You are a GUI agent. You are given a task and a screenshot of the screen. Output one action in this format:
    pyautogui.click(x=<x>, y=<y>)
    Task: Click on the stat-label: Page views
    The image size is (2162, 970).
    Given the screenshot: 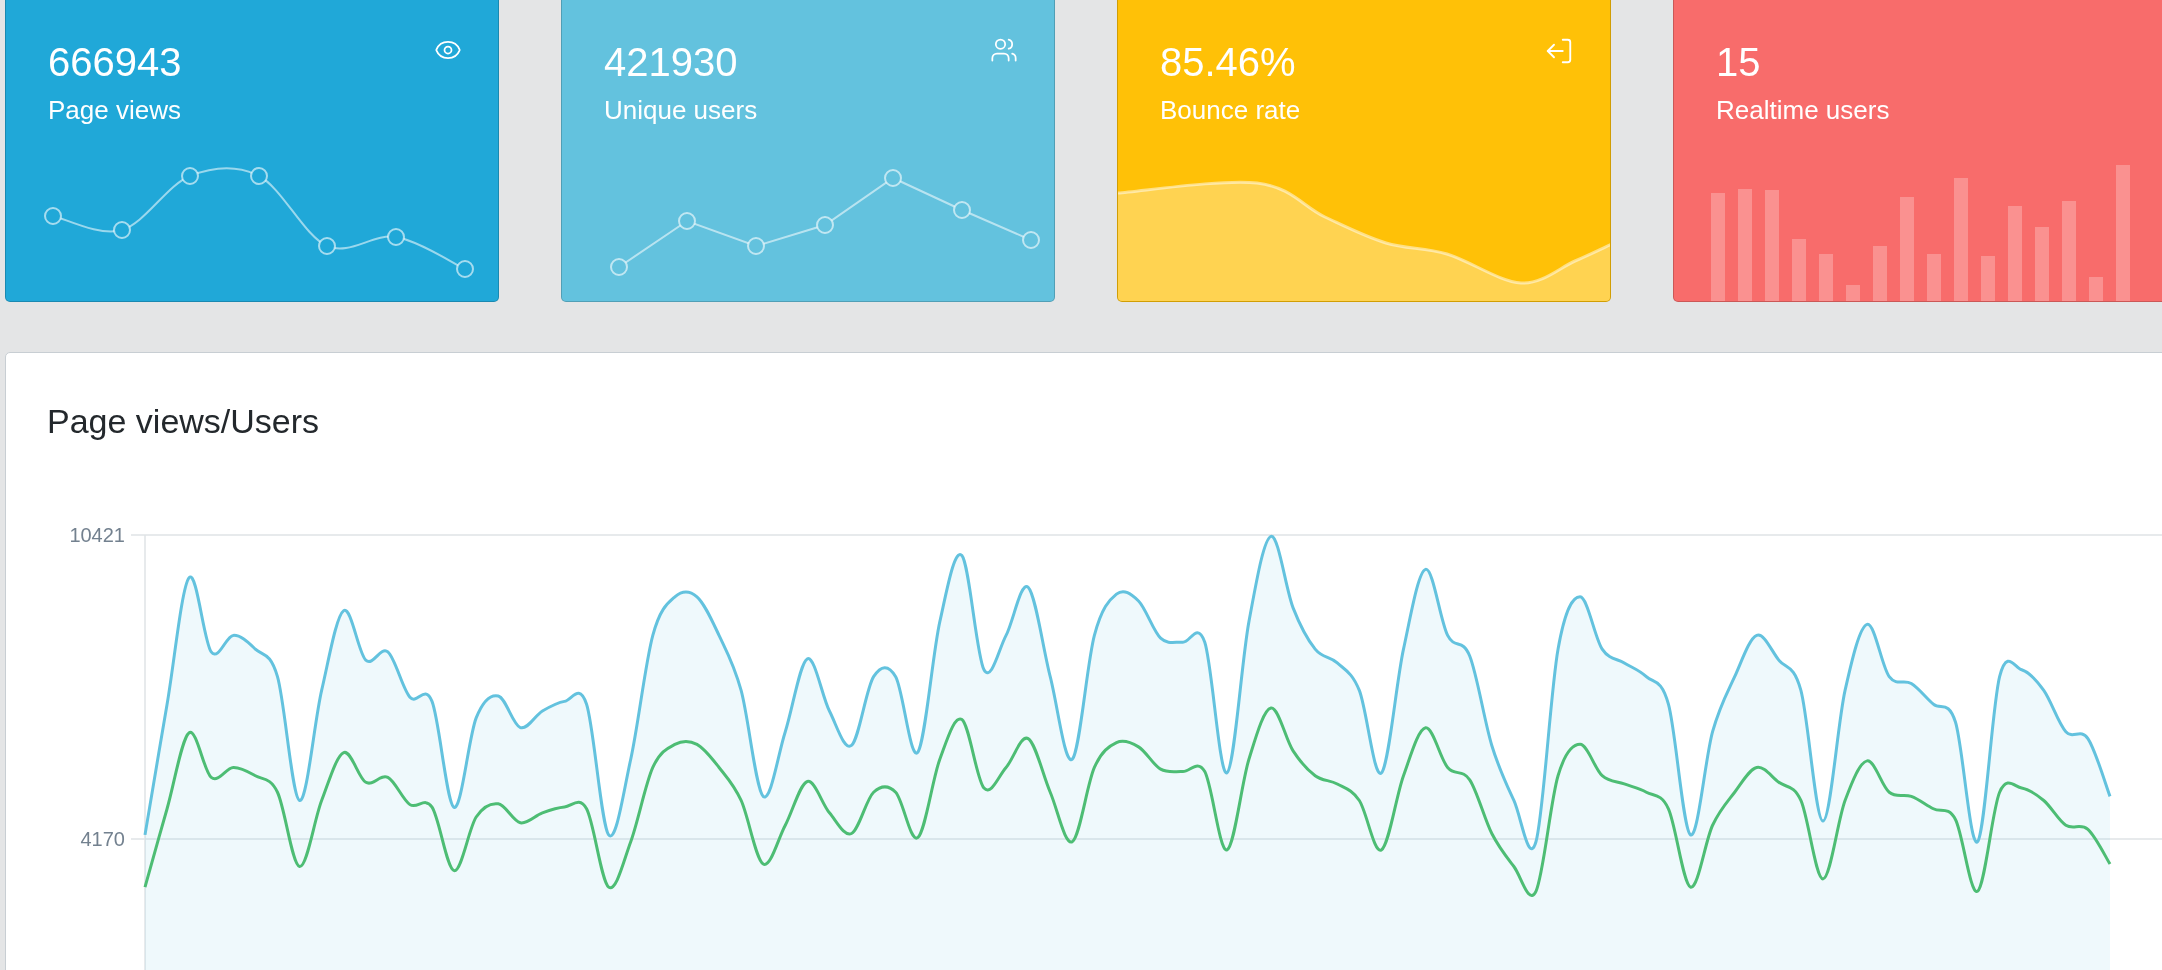 What is the action you would take?
    pyautogui.click(x=115, y=110)
    